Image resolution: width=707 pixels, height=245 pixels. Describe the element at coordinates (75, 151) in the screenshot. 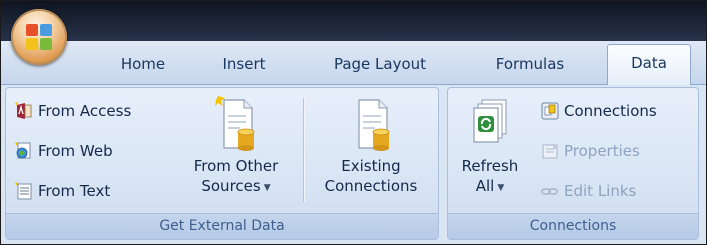

I see `from-web-label: From Web` at that location.